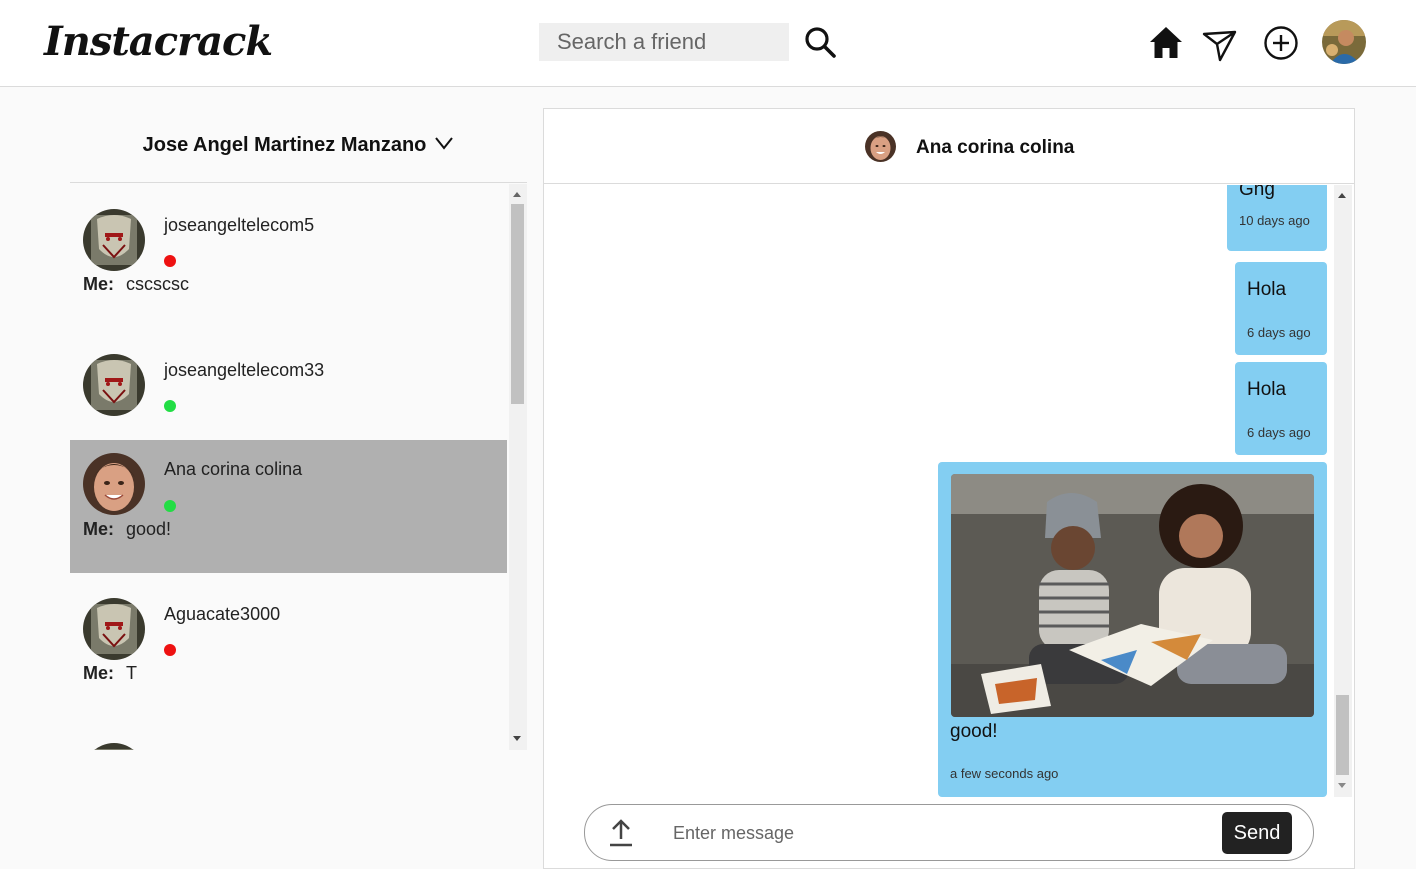 This screenshot has width=1416, height=869. What do you see at coordinates (1004, 773) in the screenshot?
I see `message-time: a few seconds ago` at bounding box center [1004, 773].